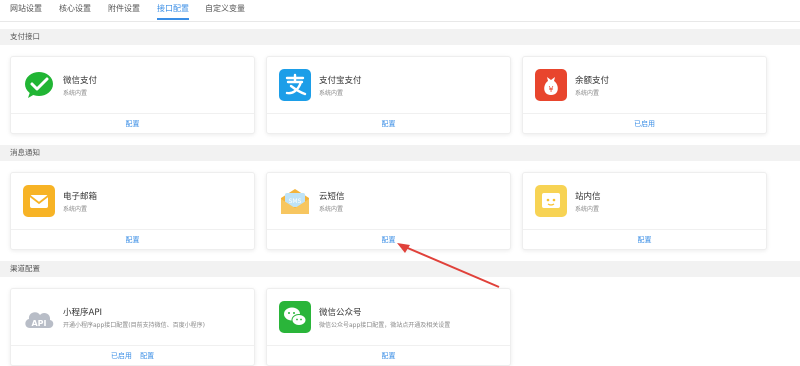  What do you see at coordinates (173, 8) in the screenshot?
I see `tab-interface-config: 接口配置` at bounding box center [173, 8].